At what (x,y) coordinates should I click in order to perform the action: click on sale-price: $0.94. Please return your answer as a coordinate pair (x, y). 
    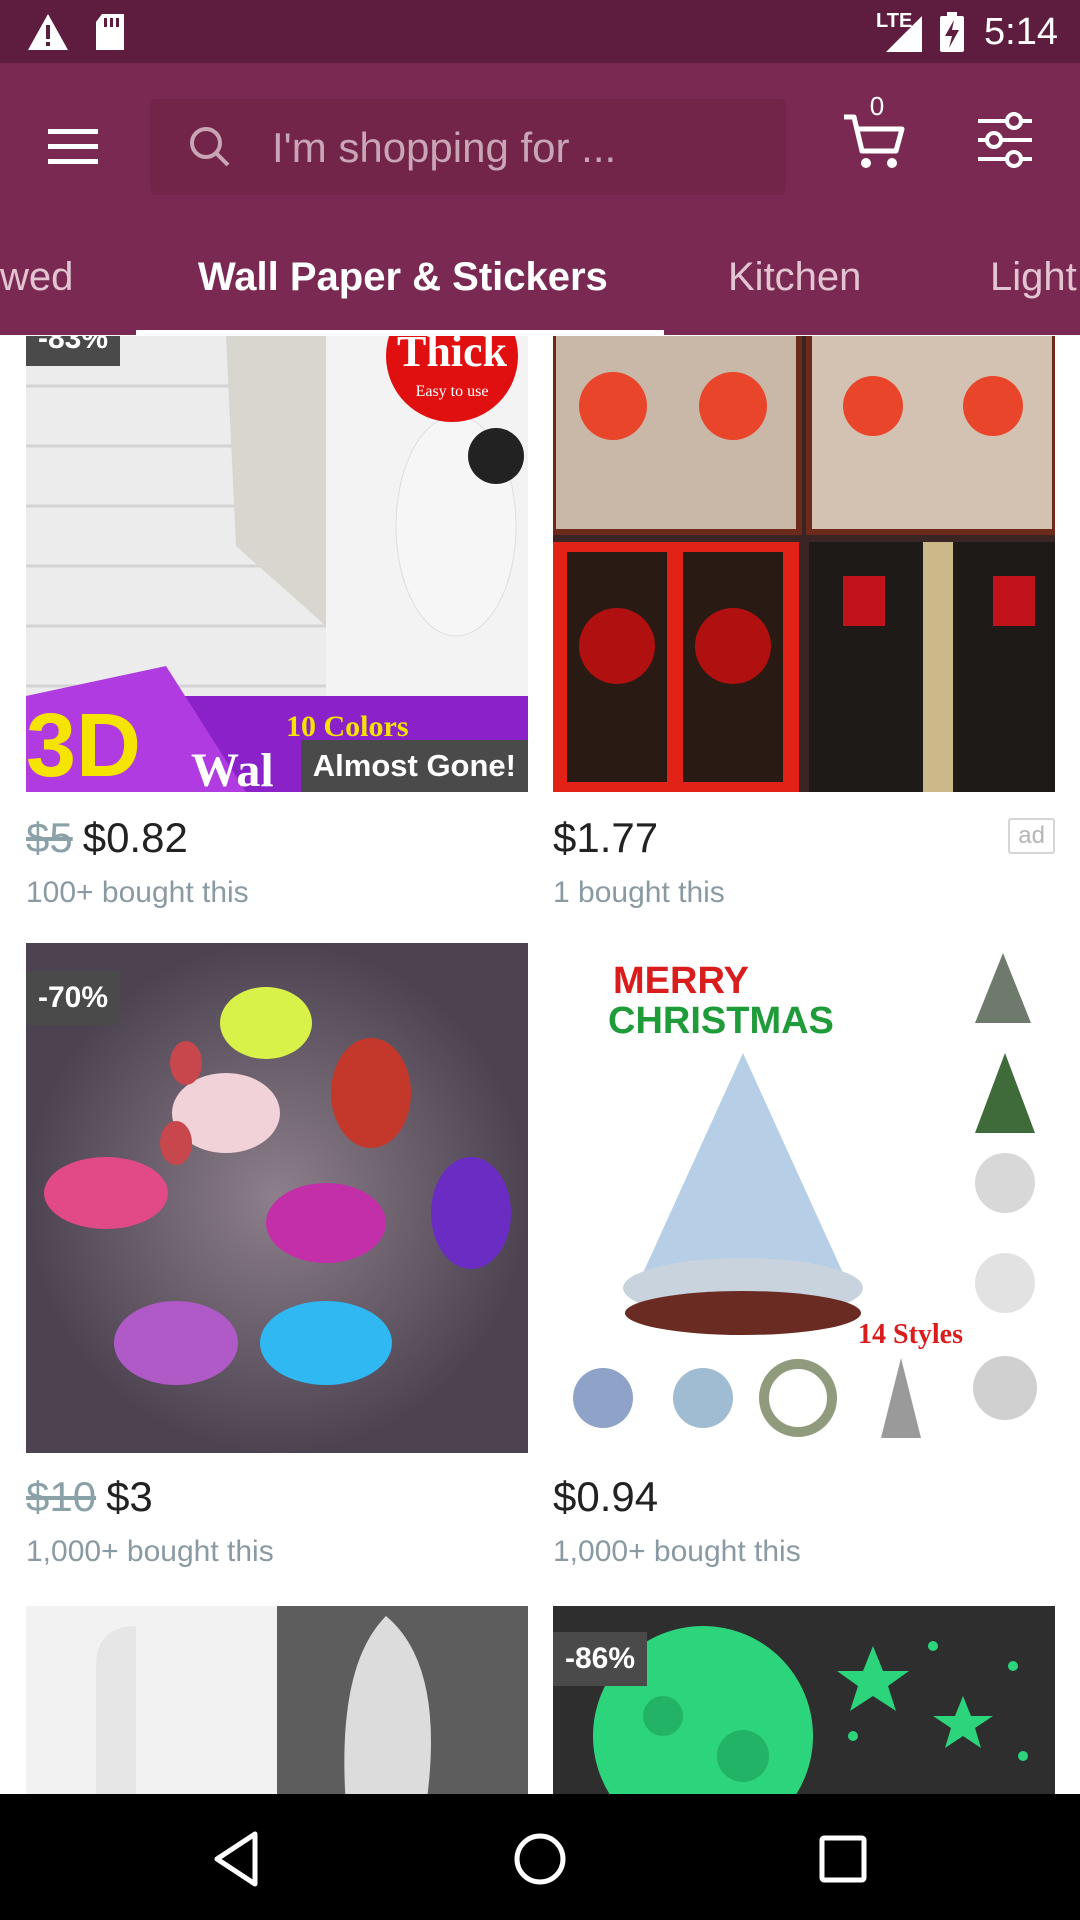
    Looking at the image, I should click on (606, 1496).